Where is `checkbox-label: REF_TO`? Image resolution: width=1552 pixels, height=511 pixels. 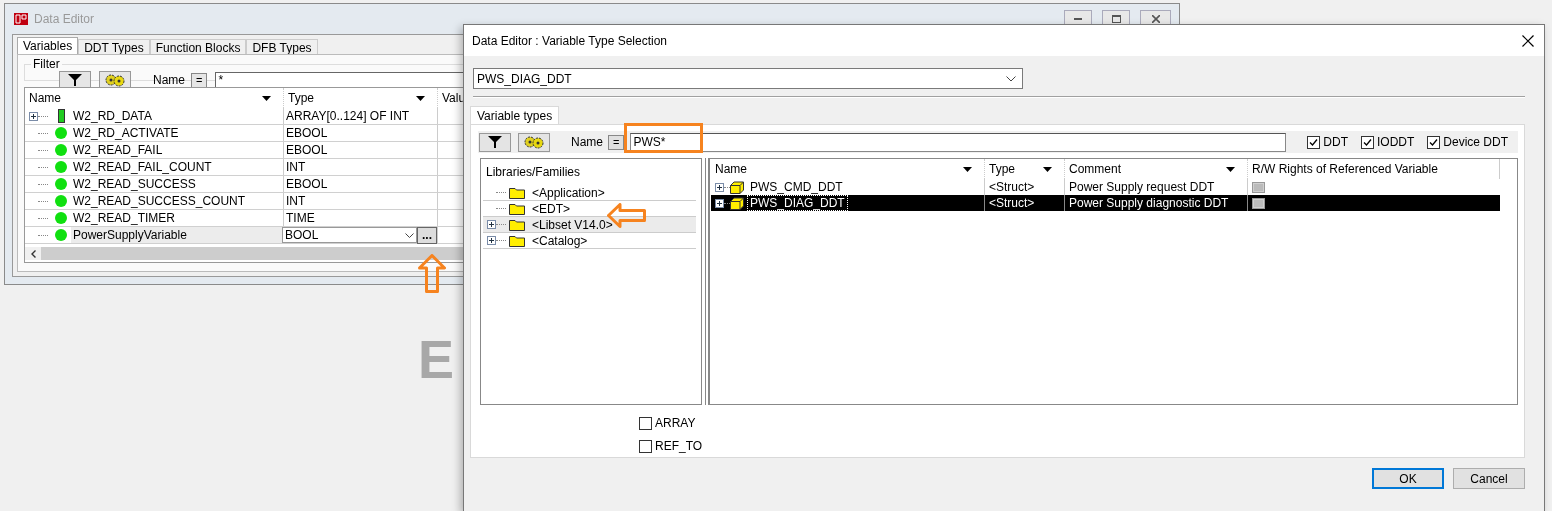
checkbox-label: REF_TO is located at coordinates (679, 446).